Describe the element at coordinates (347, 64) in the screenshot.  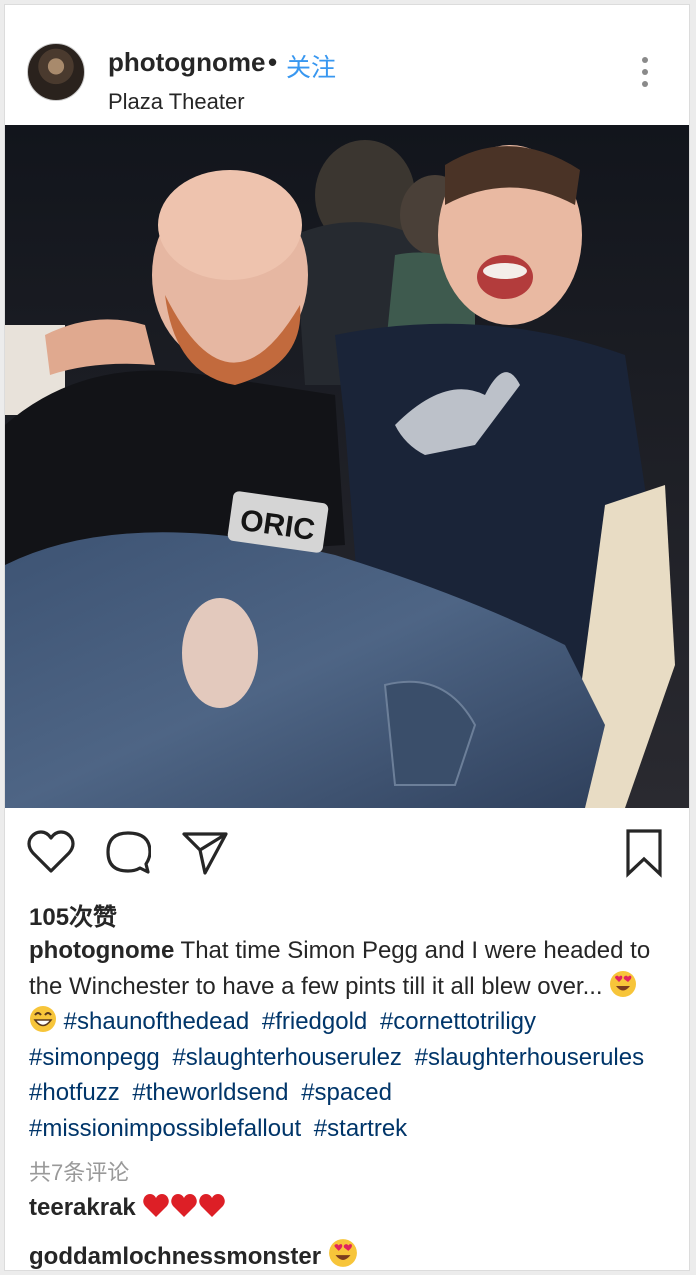
I see `post-header: photognome • 关注 Plaza Theater` at that location.